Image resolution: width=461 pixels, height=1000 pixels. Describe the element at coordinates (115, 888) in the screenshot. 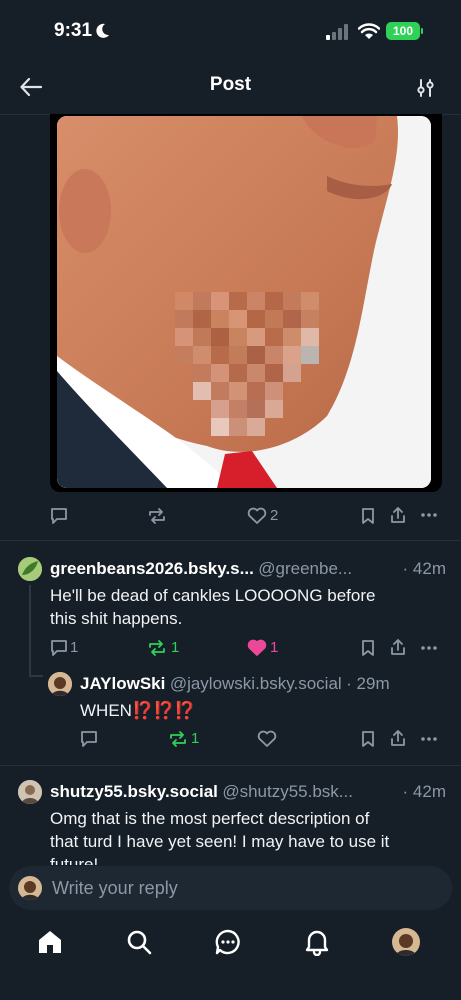

I see `reply-input-placeholder: Write your reply` at that location.